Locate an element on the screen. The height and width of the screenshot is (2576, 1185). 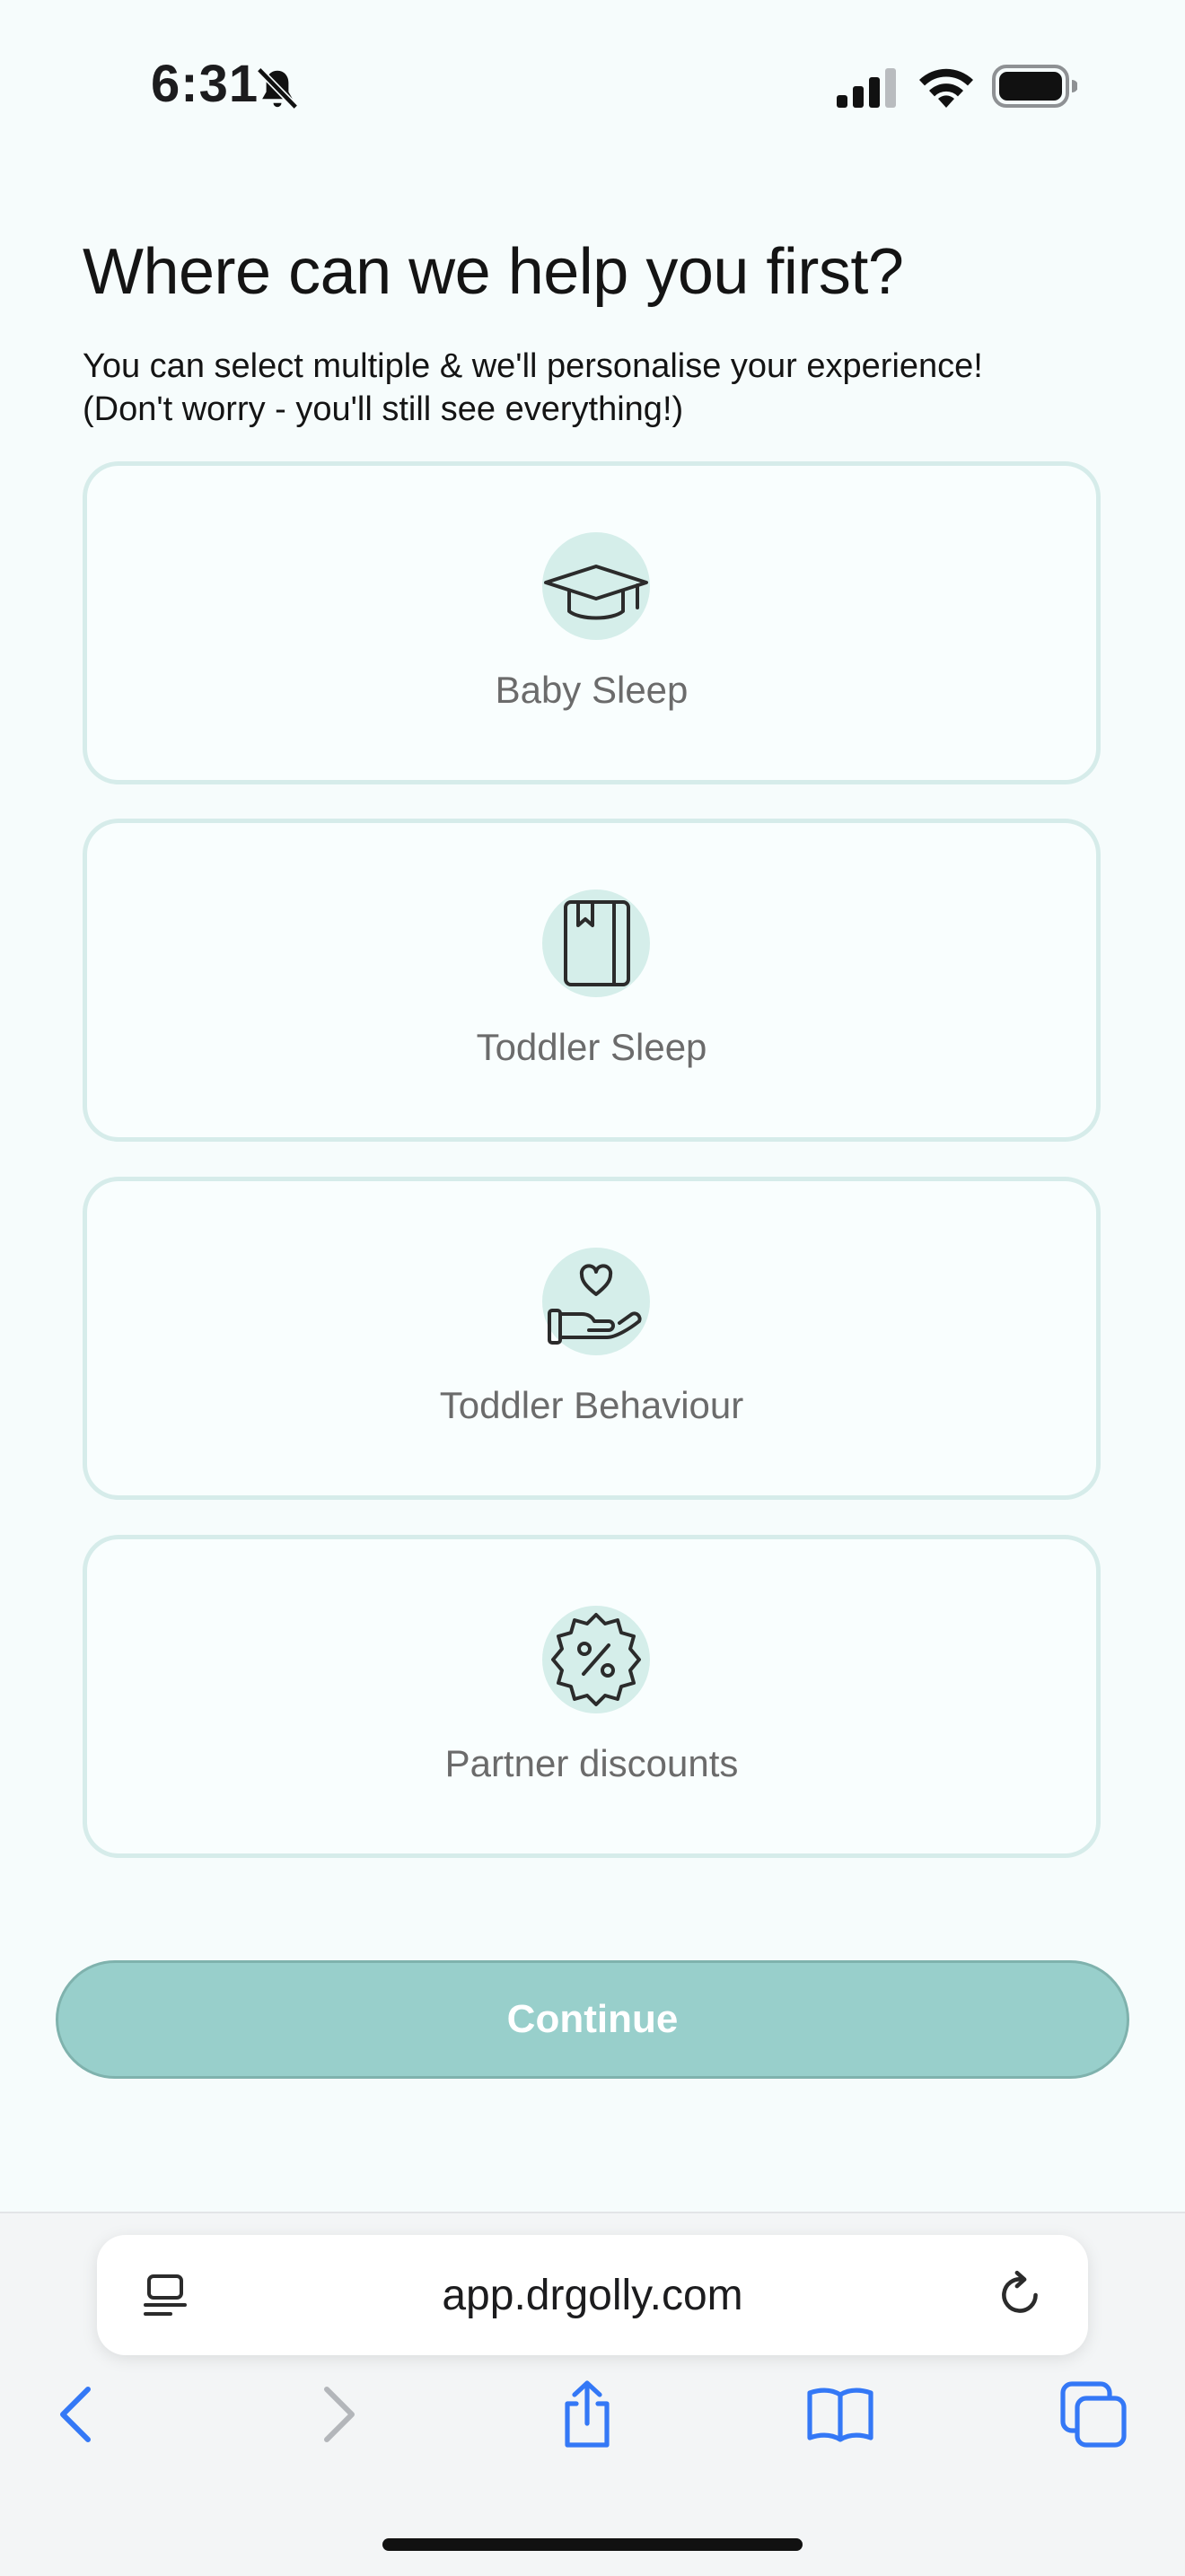
cellular-signal-icon is located at coordinates (866, 88).